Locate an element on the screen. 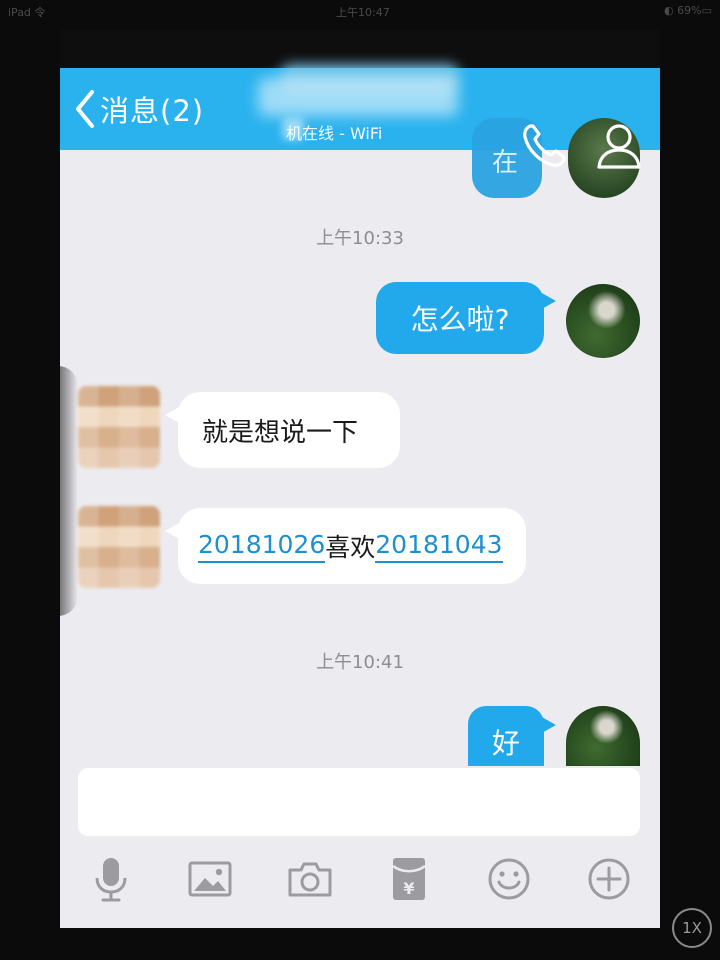 The width and height of the screenshot is (720, 960). incoming-message: 20181026 喜欢 20181043 is located at coordinates (345, 546).